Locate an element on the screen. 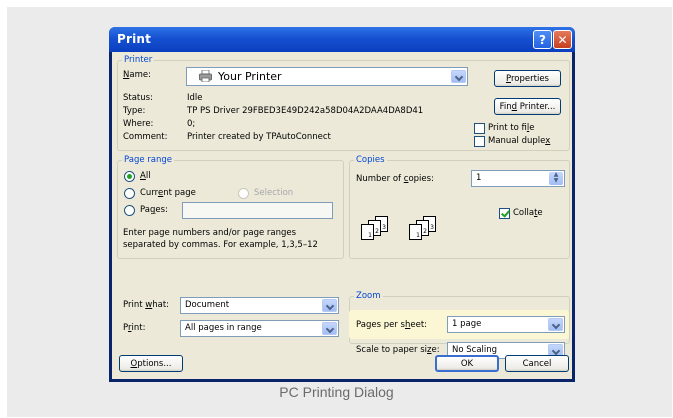  pages-radio is located at coordinates (129, 210).